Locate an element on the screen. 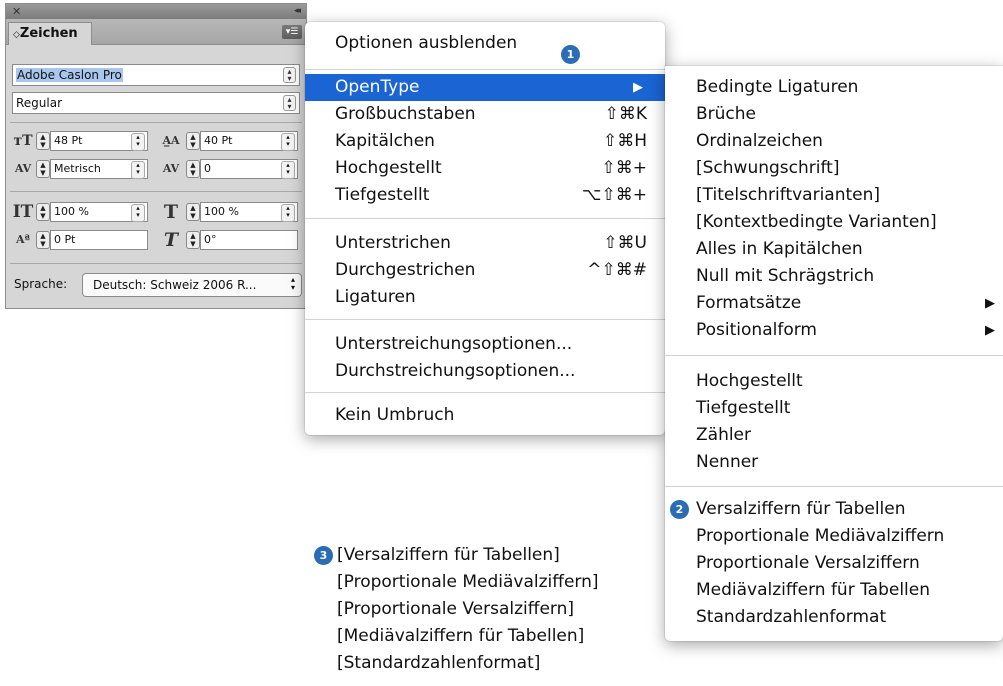 This screenshot has width=1003, height=686. vertical-scale-field: 100 % ▴ ▾ is located at coordinates (99, 212).